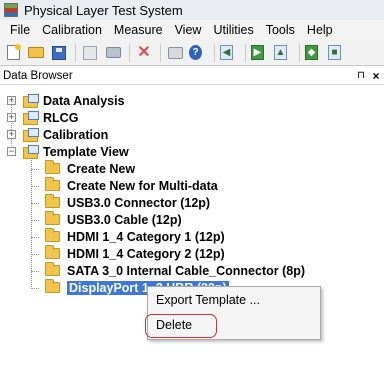 The width and height of the screenshot is (384, 379). What do you see at coordinates (38, 75) in the screenshot?
I see `panel-title: Data Browser` at bounding box center [38, 75].